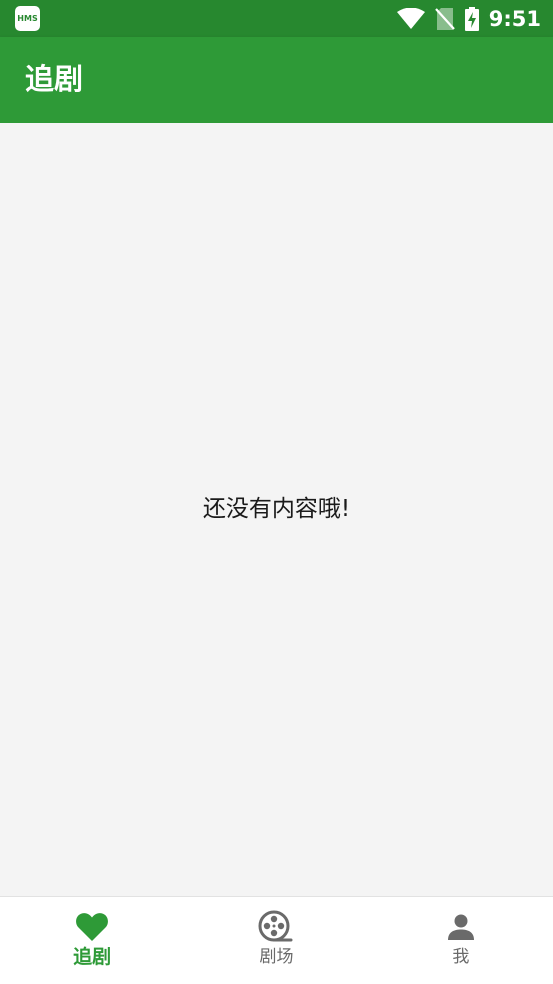 This screenshot has width=553, height=984. What do you see at coordinates (461, 927) in the screenshot?
I see `person-icon` at bounding box center [461, 927].